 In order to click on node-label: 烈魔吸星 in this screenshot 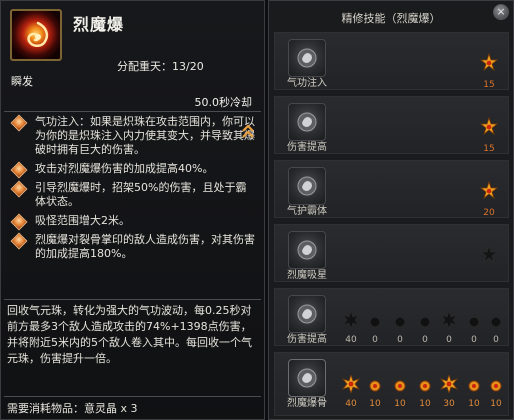, I will do `click(307, 275)`.